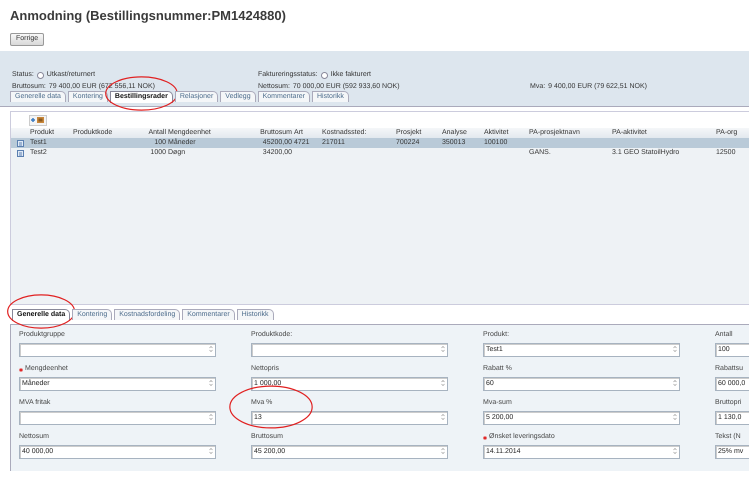 The image size is (749, 497). What do you see at coordinates (148, 15) in the screenshot?
I see `page-title: Anmodning (Bestillingsnummer:PM1424880)` at bounding box center [148, 15].